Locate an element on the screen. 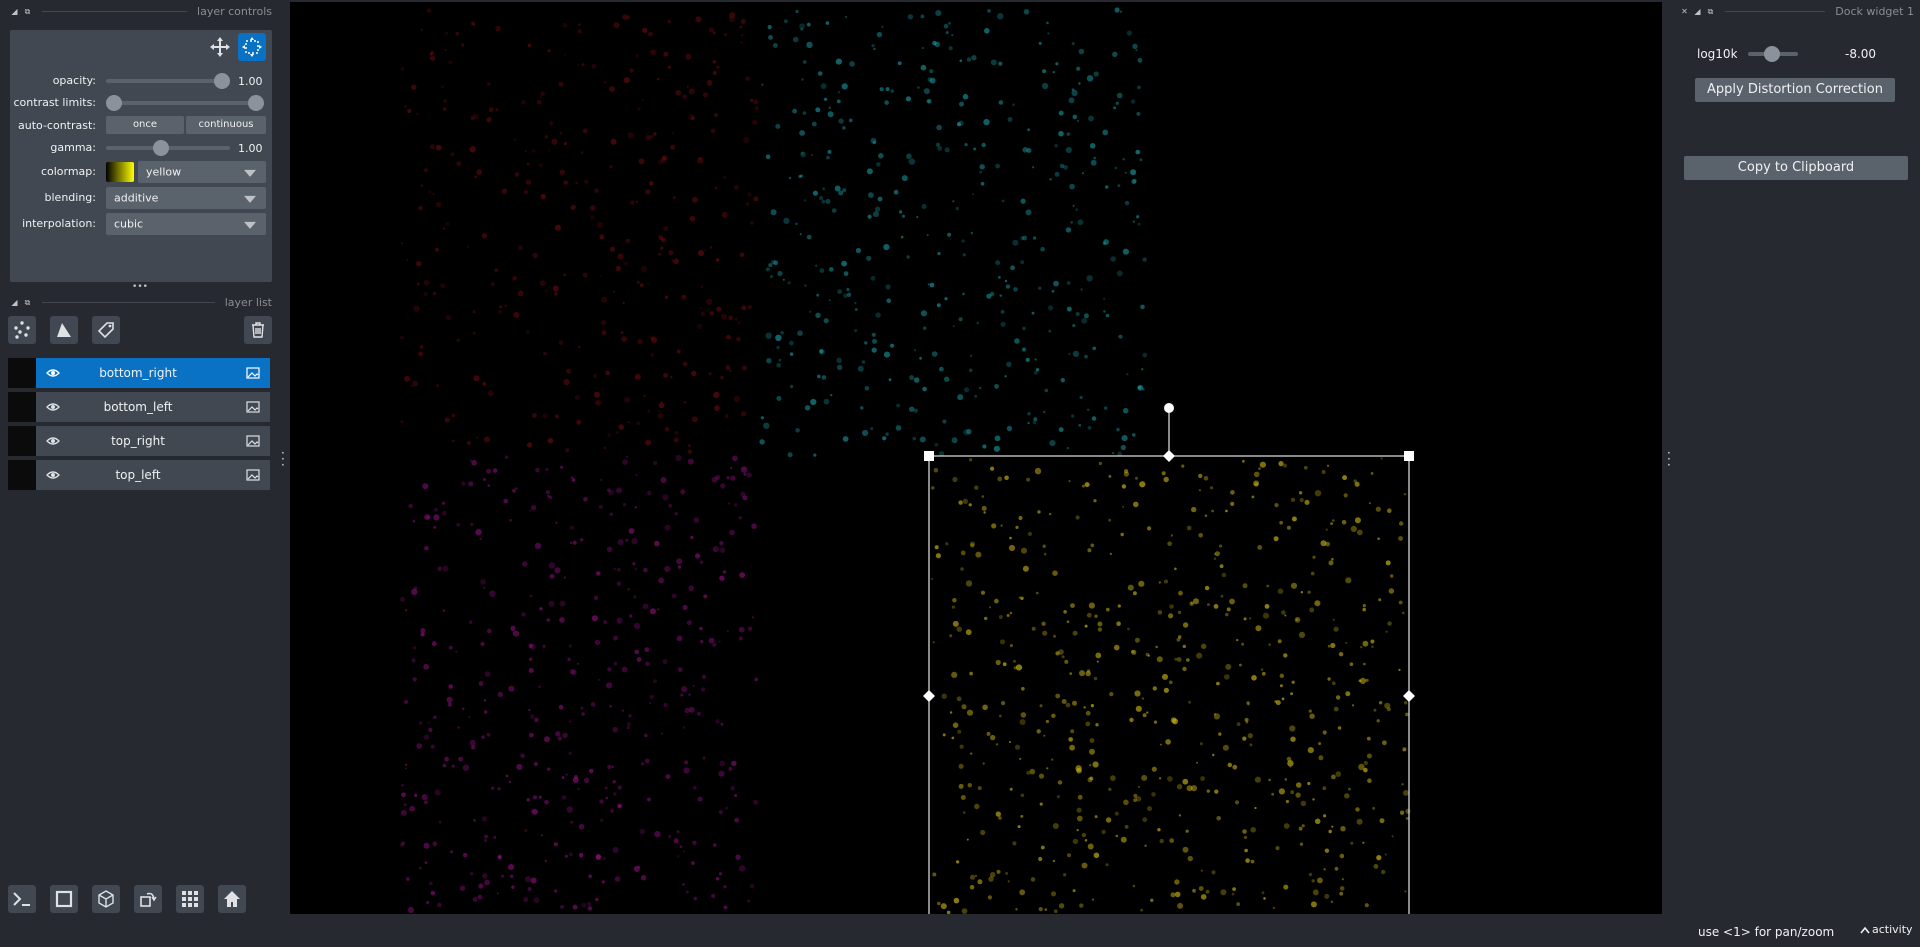 This screenshot has width=1920, height=947. new-shapes-layer-button is located at coordinates (64, 330).